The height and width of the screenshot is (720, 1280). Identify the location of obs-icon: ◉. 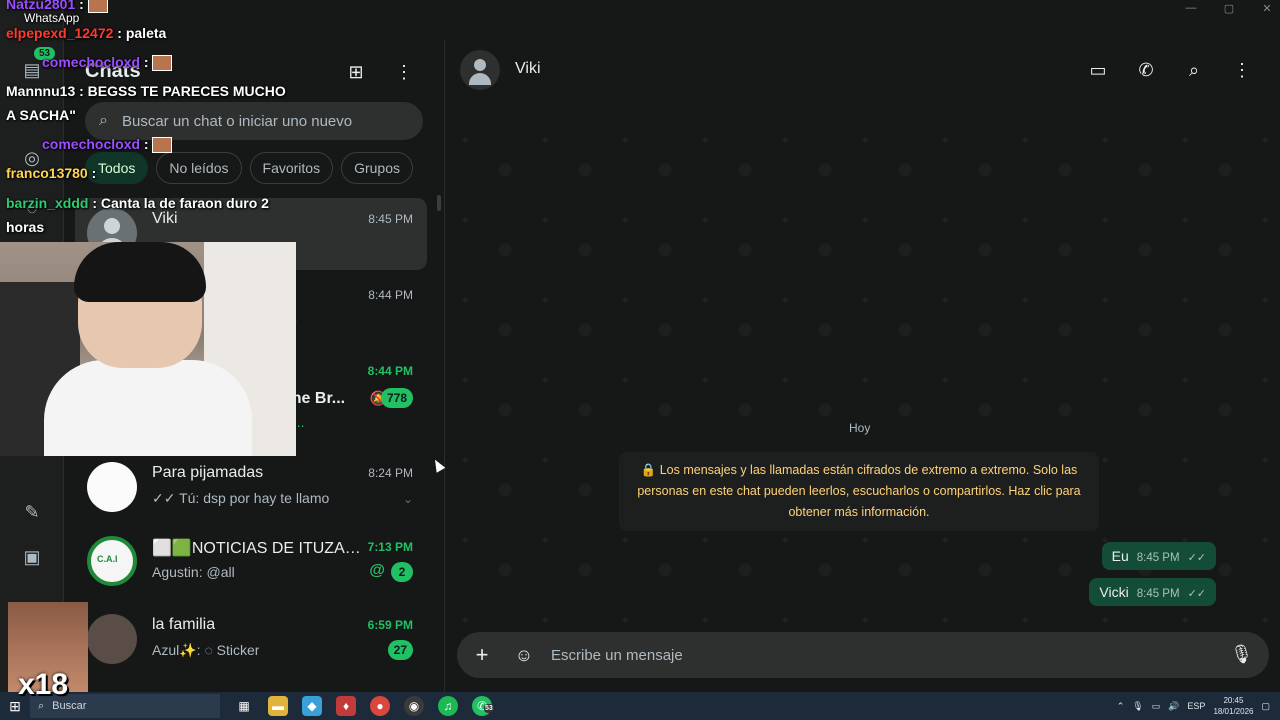
(414, 706).